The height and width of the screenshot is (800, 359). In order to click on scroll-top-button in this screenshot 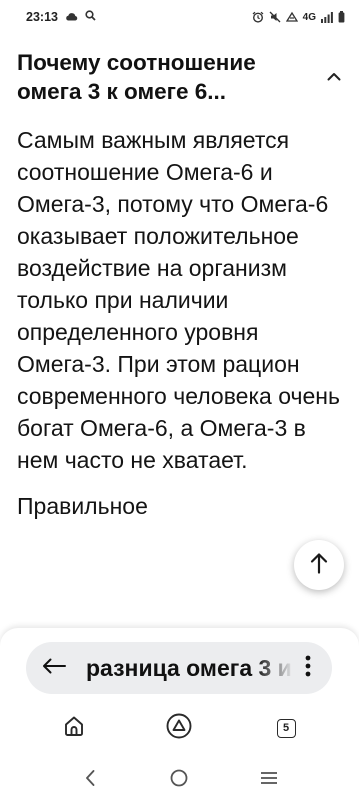, I will do `click(319, 565)`.